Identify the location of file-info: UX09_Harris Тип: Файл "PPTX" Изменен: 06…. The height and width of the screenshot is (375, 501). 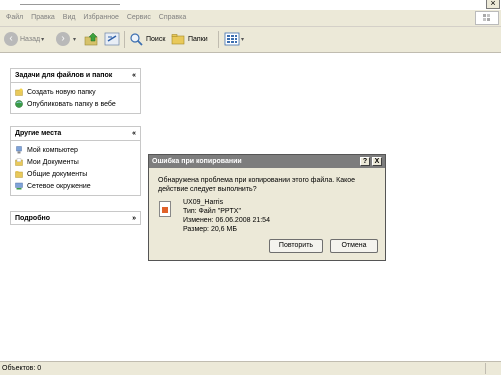
(226, 216).